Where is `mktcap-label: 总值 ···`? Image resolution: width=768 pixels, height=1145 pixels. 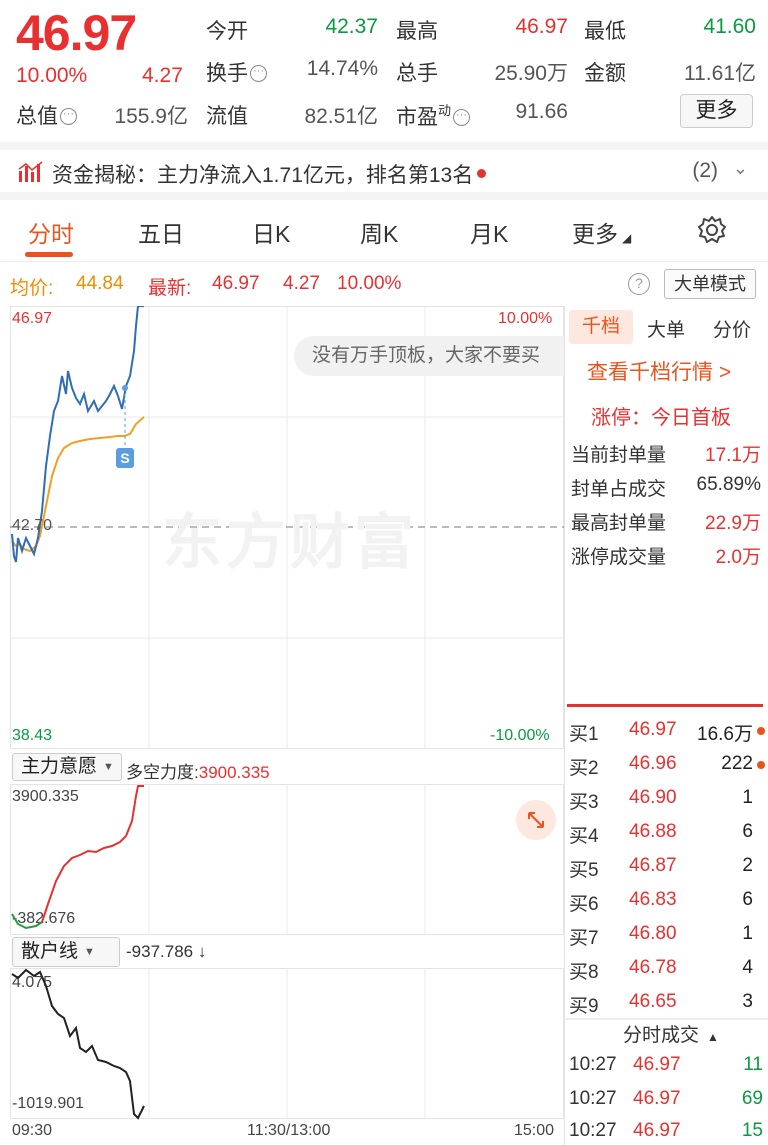 mktcap-label: 总值 ··· is located at coordinates (46, 115).